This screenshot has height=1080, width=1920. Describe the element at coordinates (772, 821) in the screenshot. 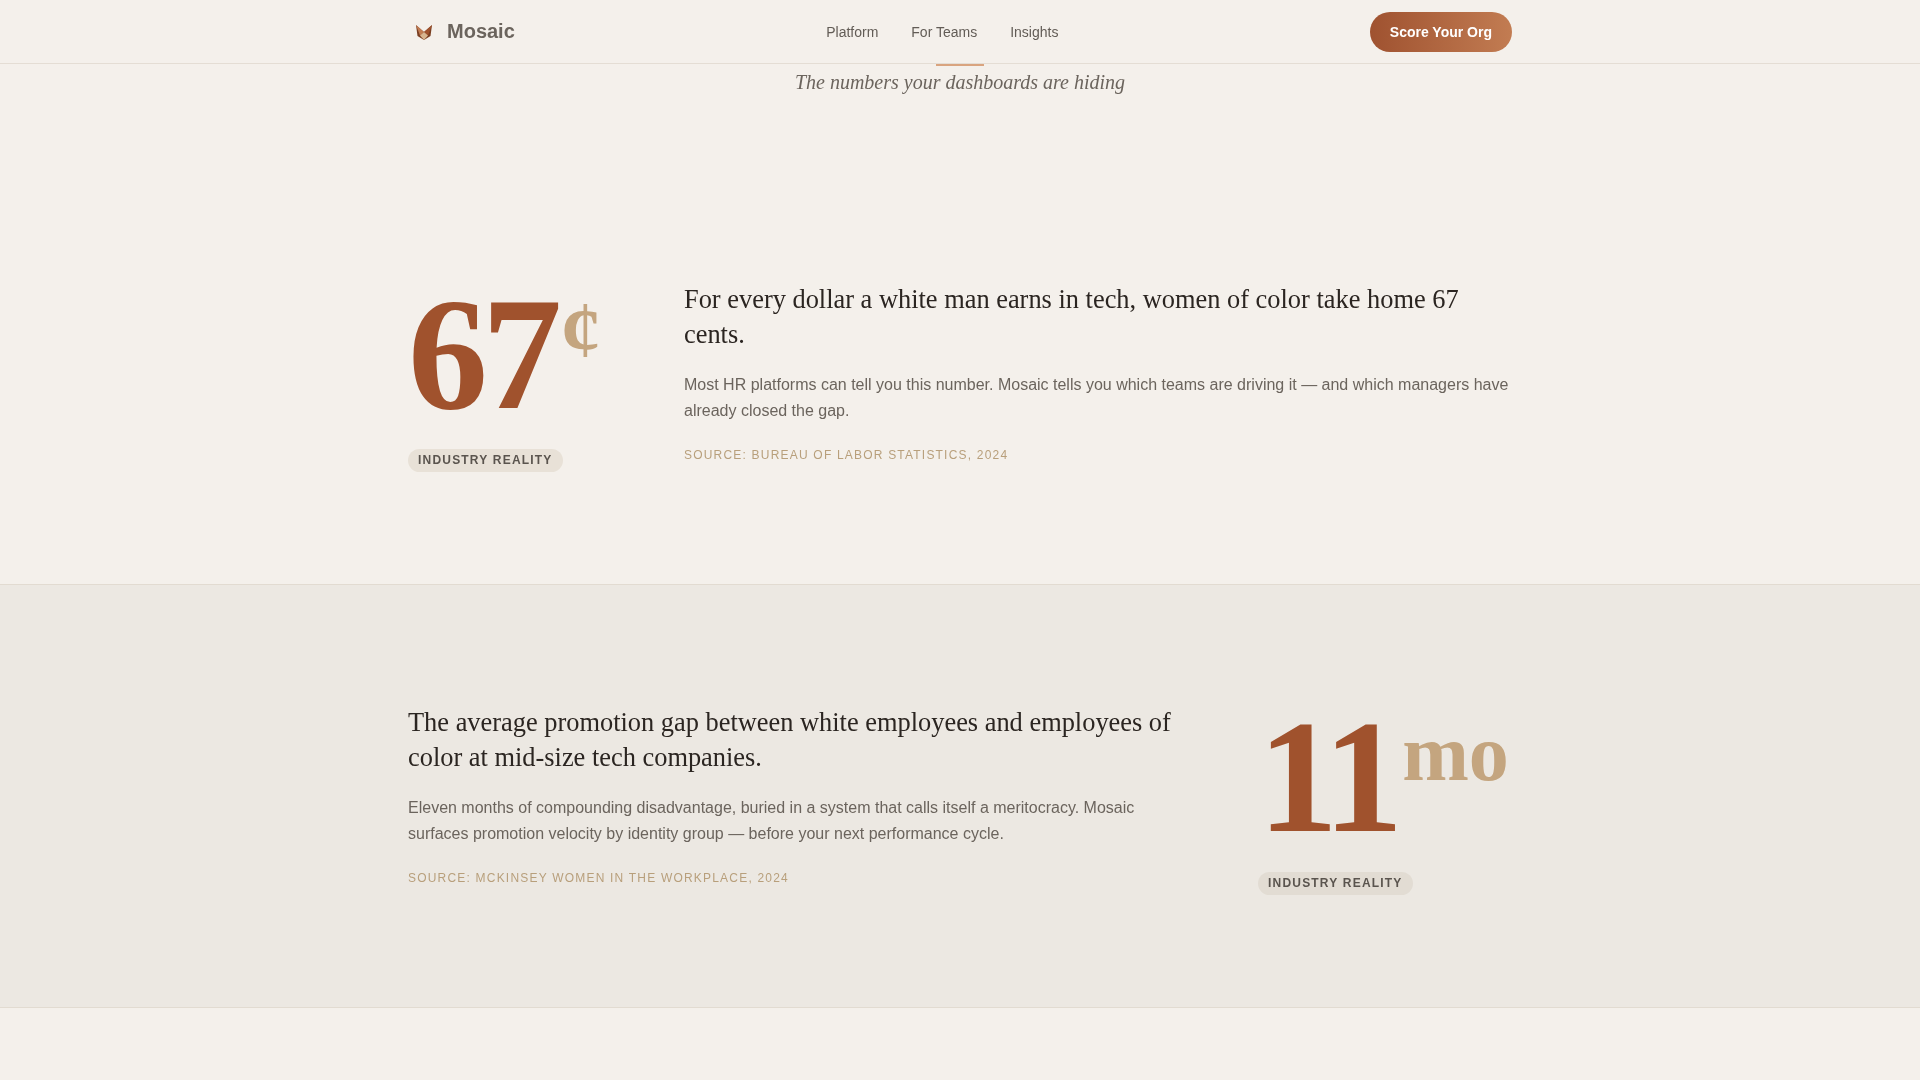

I see `stat-description: Eleven months of compounding disadvantage, buried in a system that calls itself a meritocracy. Mosaic surfaces promotion velocity by identity group — before your next performance cycle.` at that location.